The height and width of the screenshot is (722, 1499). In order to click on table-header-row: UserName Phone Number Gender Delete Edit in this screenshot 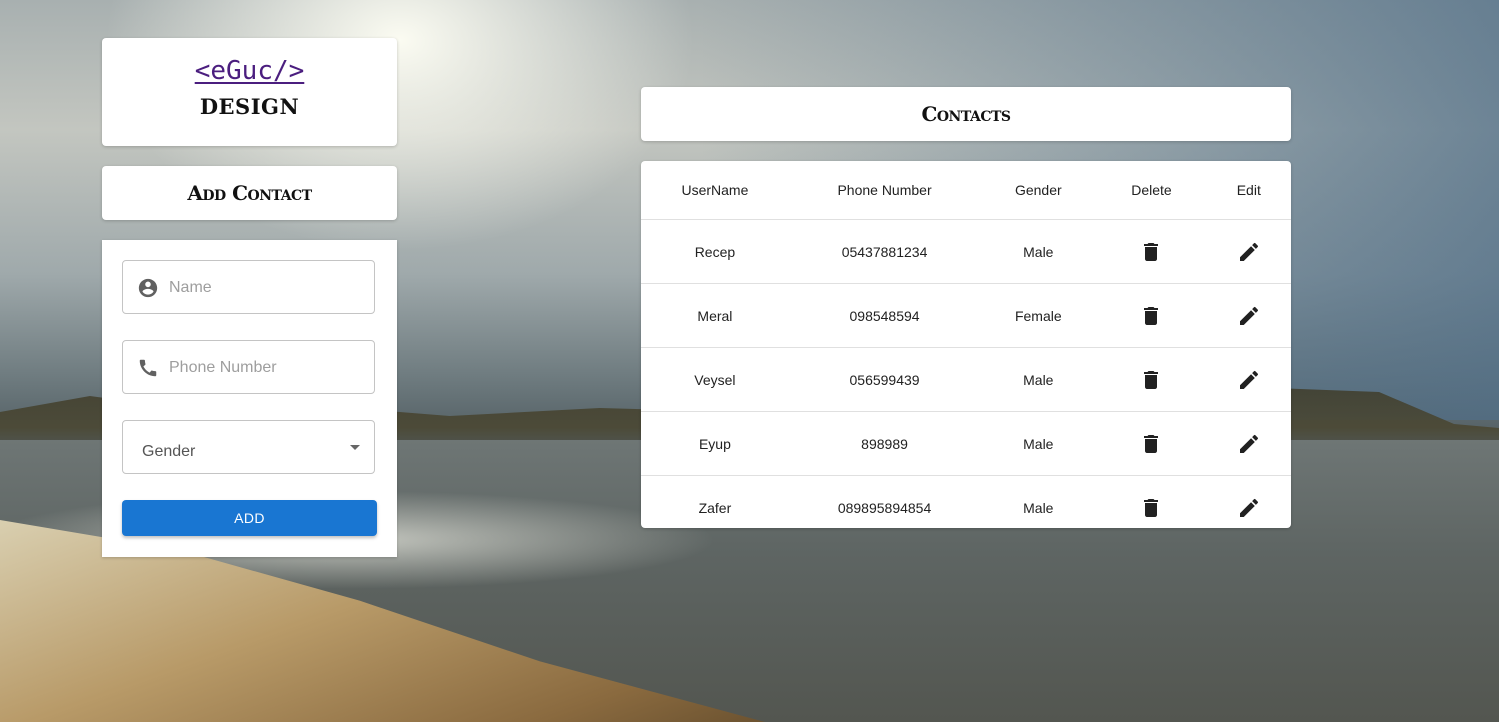, I will do `click(966, 190)`.